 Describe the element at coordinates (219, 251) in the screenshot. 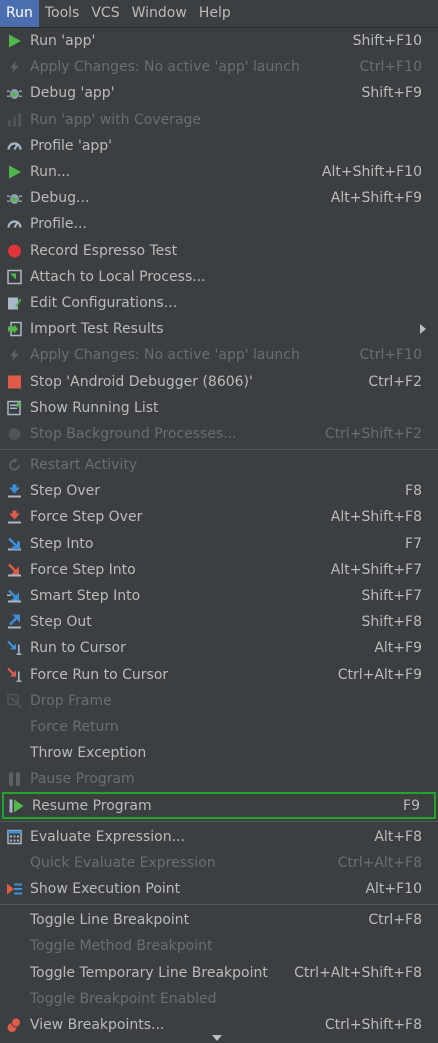

I see `menu-item-record-espresso-test: Record Espresso Test` at that location.